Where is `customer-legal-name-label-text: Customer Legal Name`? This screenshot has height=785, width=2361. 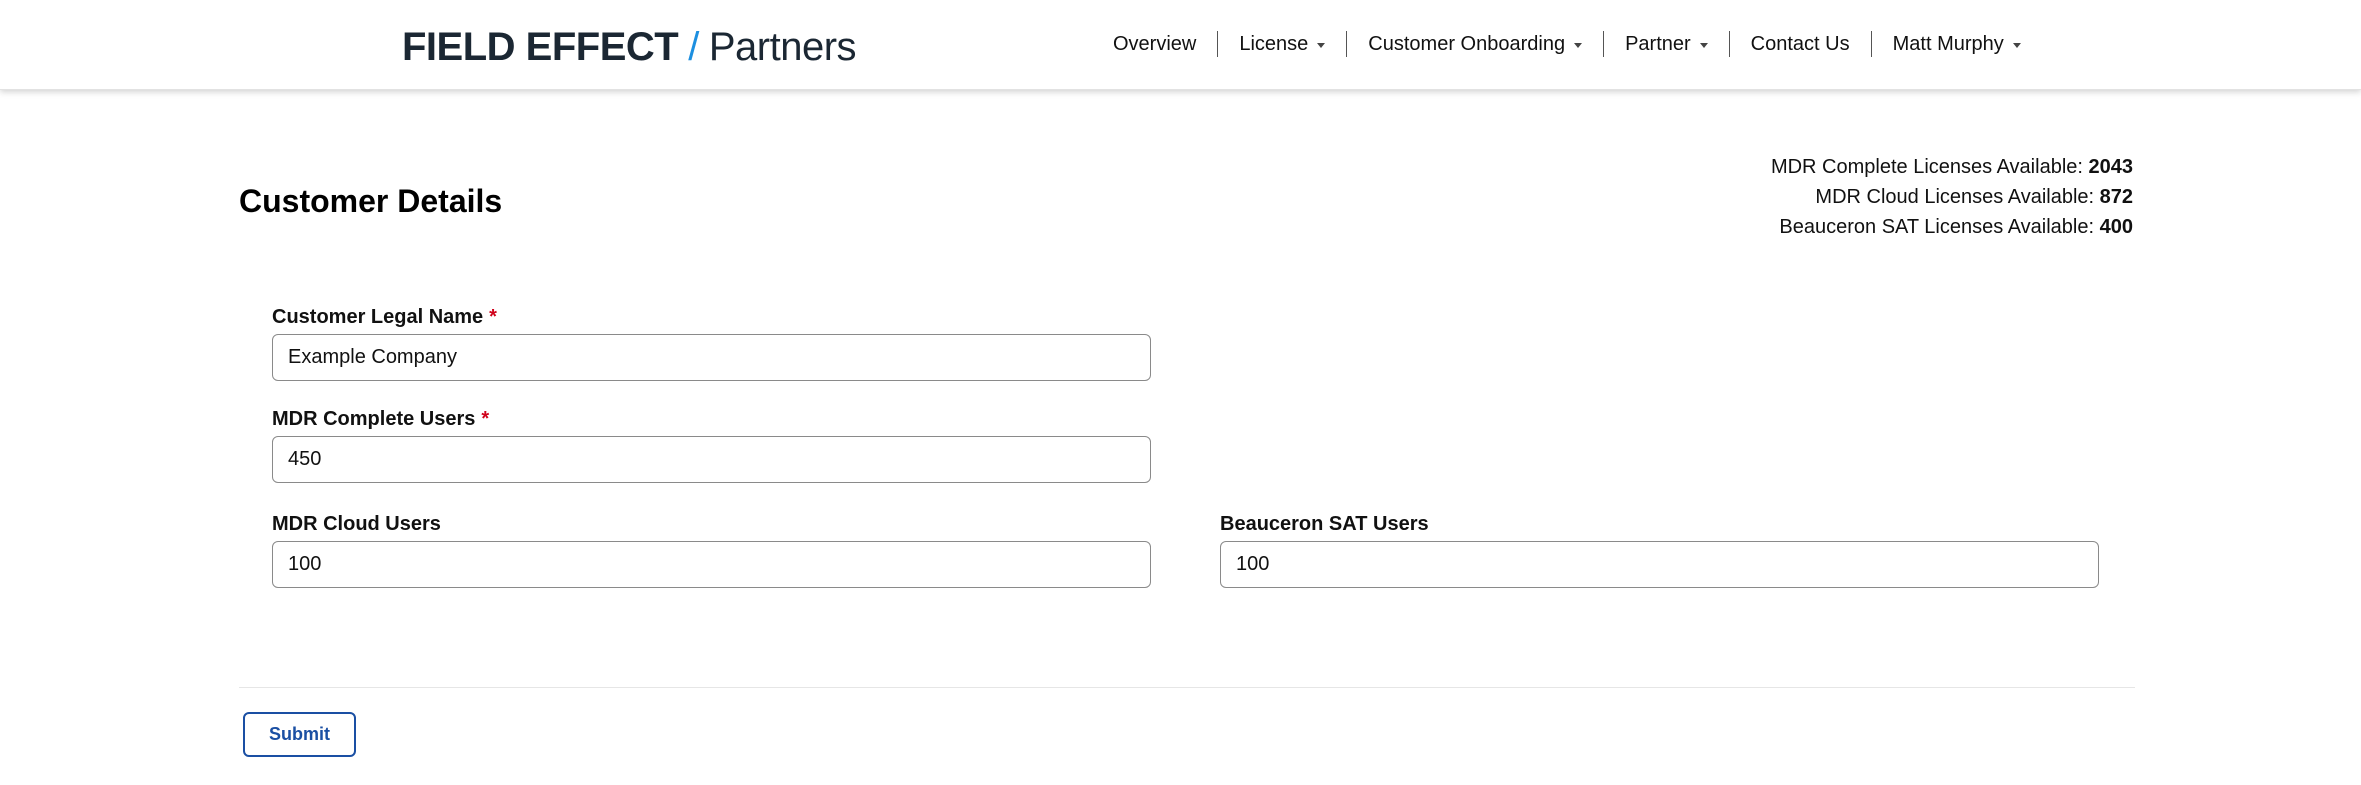
customer-legal-name-label-text: Customer Legal Name is located at coordinates (378, 317).